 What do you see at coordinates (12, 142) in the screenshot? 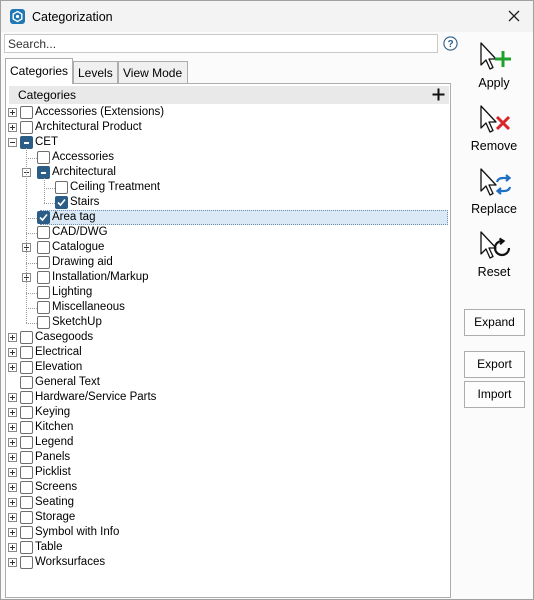
I see `collapse-icon` at bounding box center [12, 142].